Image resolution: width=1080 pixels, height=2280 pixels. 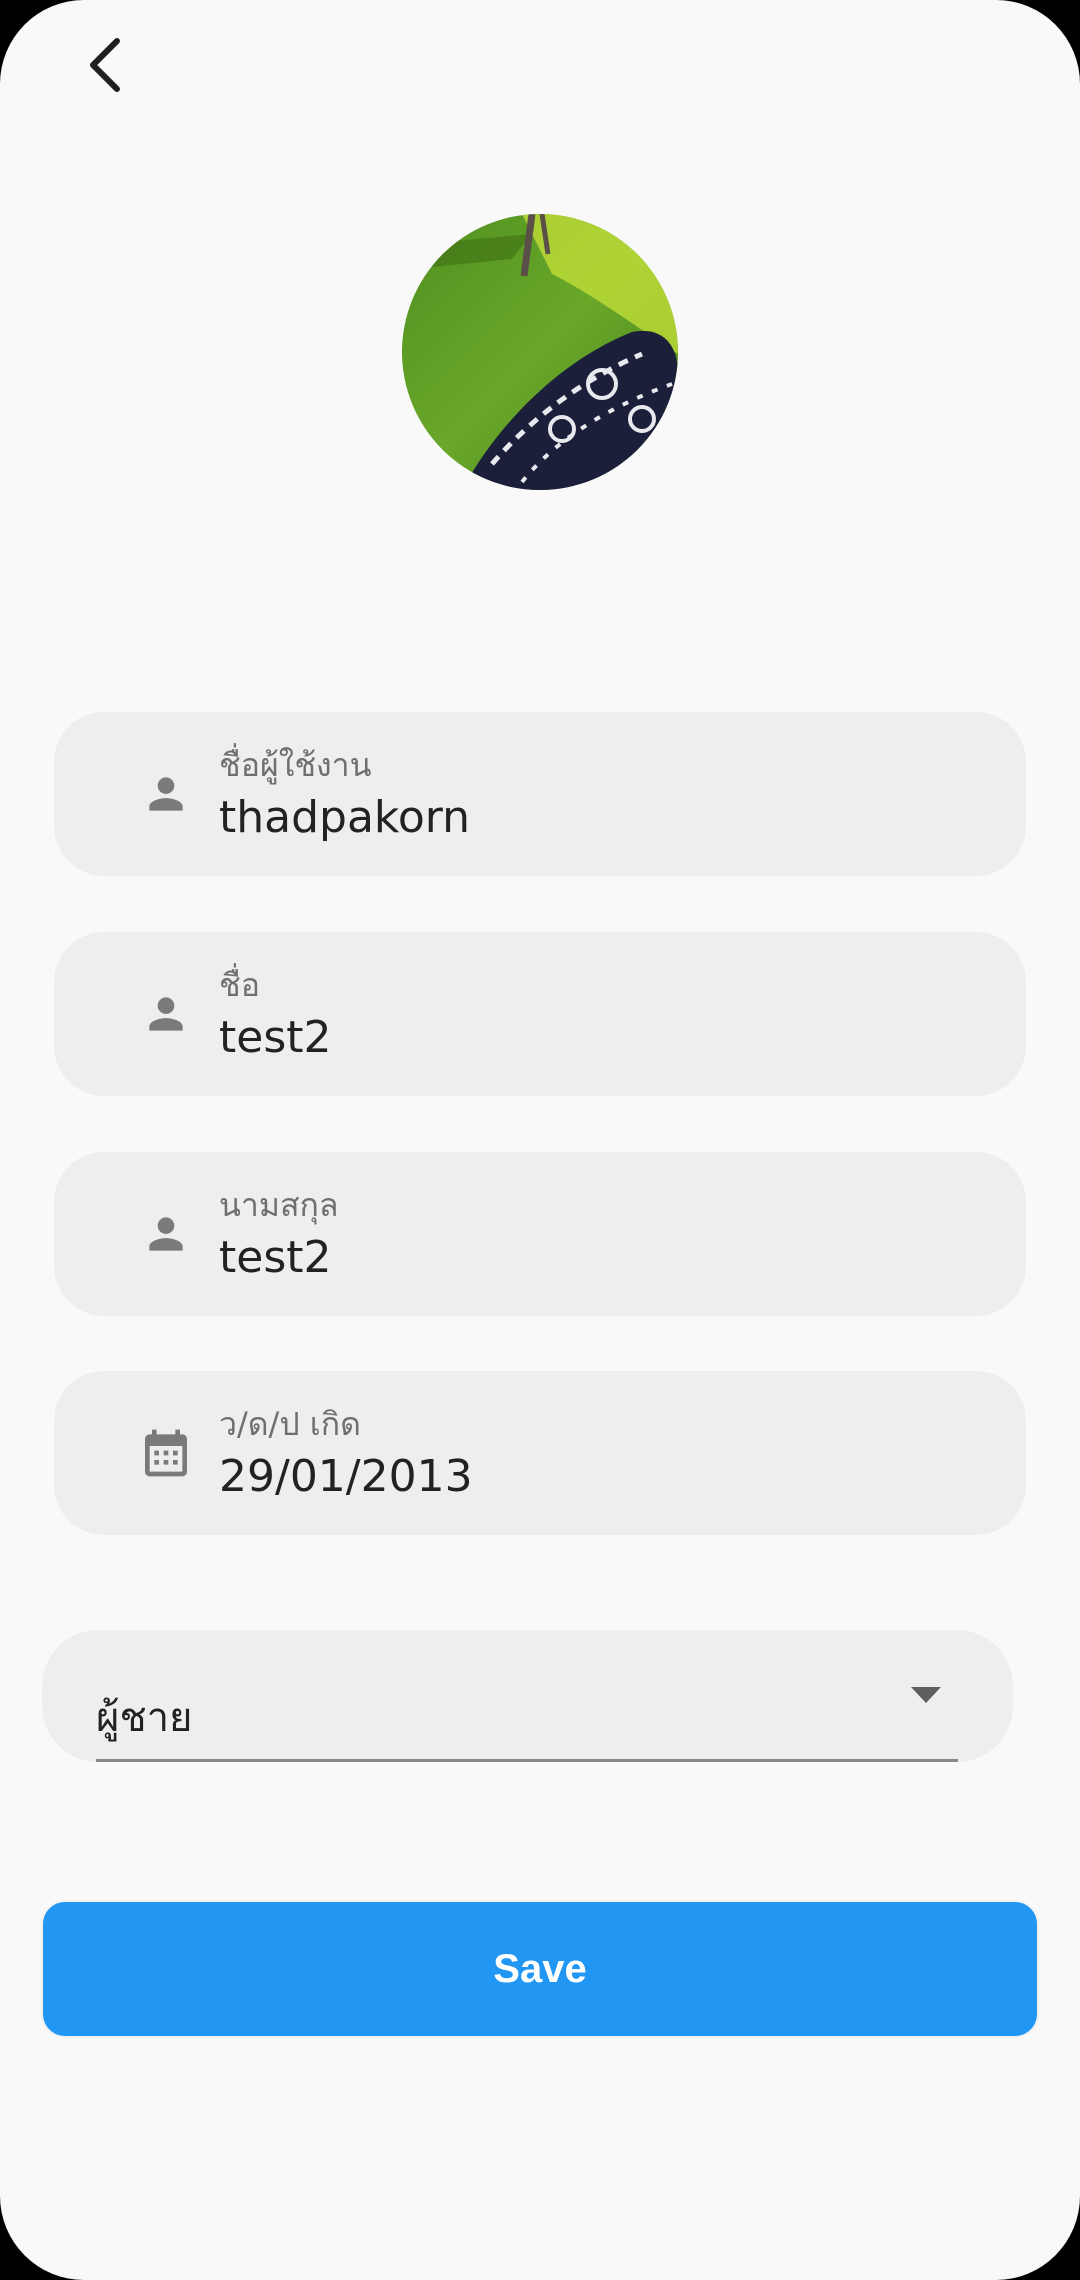 I want to click on gender-dropdown: ผู้ชาย, so click(x=527, y=1696).